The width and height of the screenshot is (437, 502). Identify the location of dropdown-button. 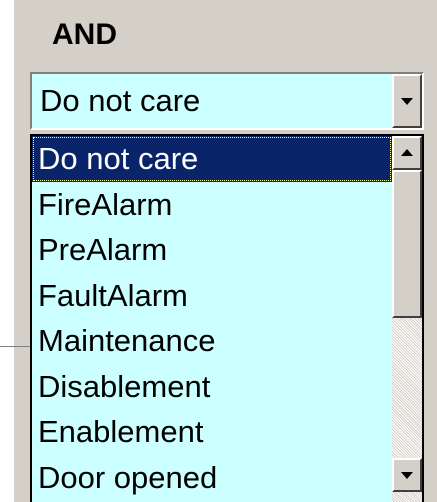
(407, 101).